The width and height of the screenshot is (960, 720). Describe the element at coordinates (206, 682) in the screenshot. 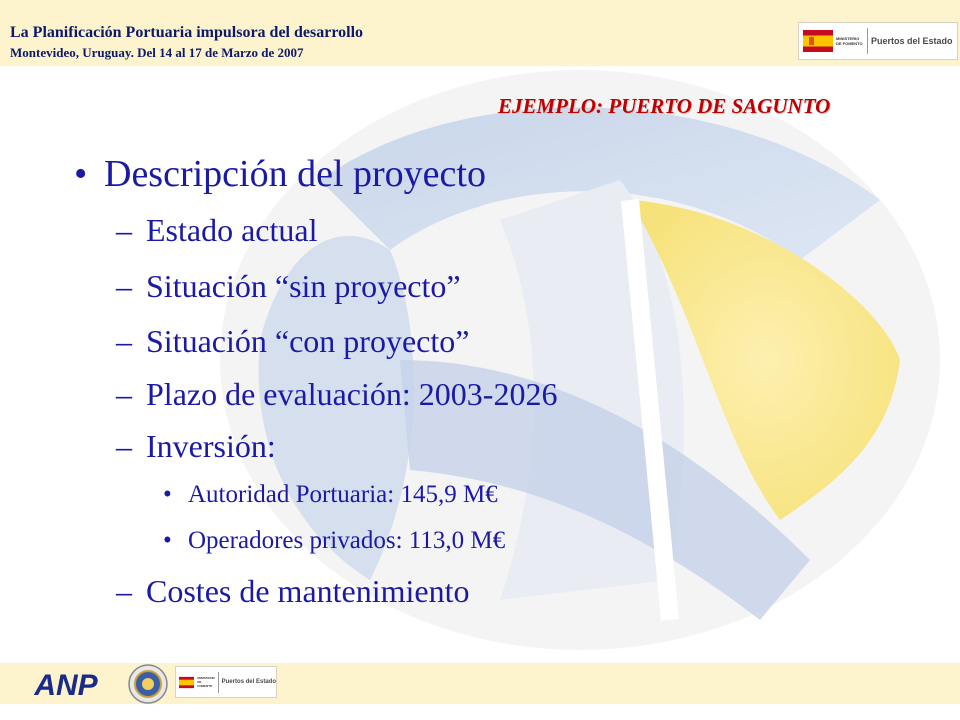

I see `ministry-label: MINISTERIO DE FOMENTO` at that location.